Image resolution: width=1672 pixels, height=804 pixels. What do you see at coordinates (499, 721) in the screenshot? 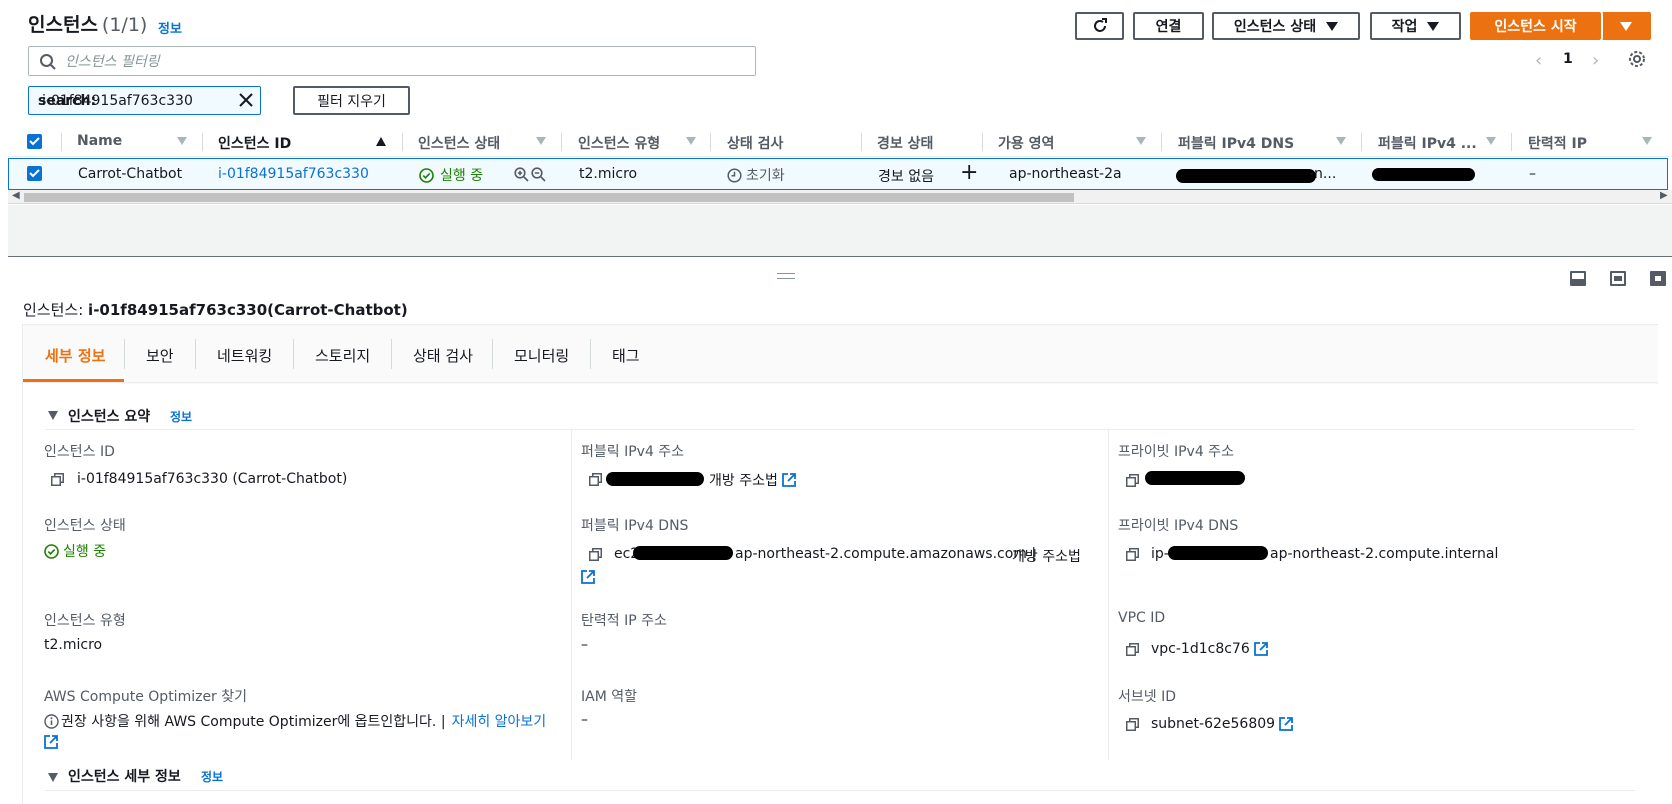
I see `learn-more-link: 자세히 알아보기` at bounding box center [499, 721].